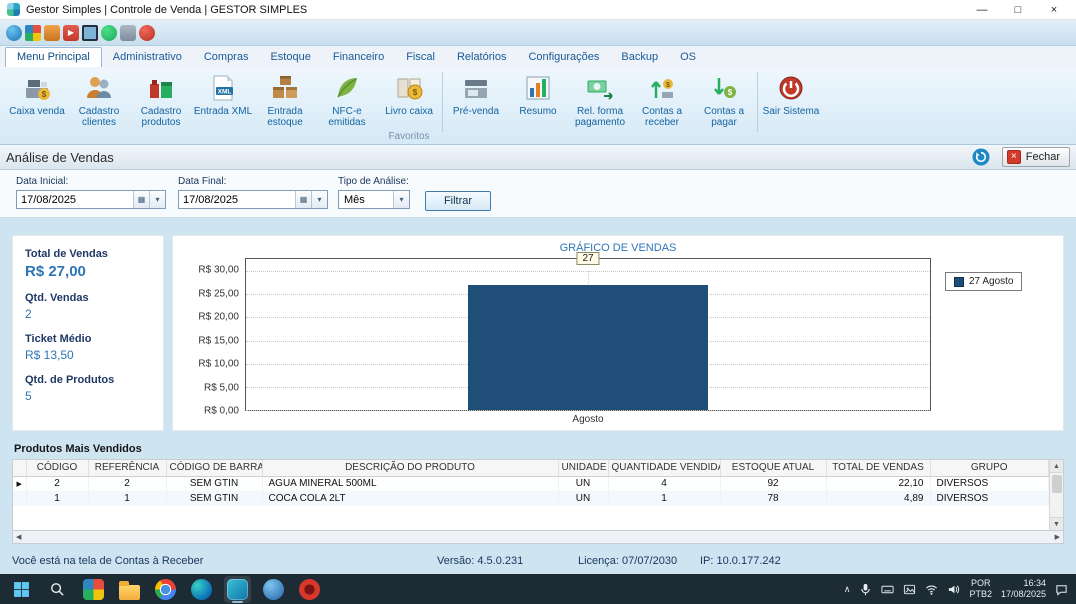  What do you see at coordinates (201, 589) in the screenshot?
I see `taskbar-edge` at bounding box center [201, 589].